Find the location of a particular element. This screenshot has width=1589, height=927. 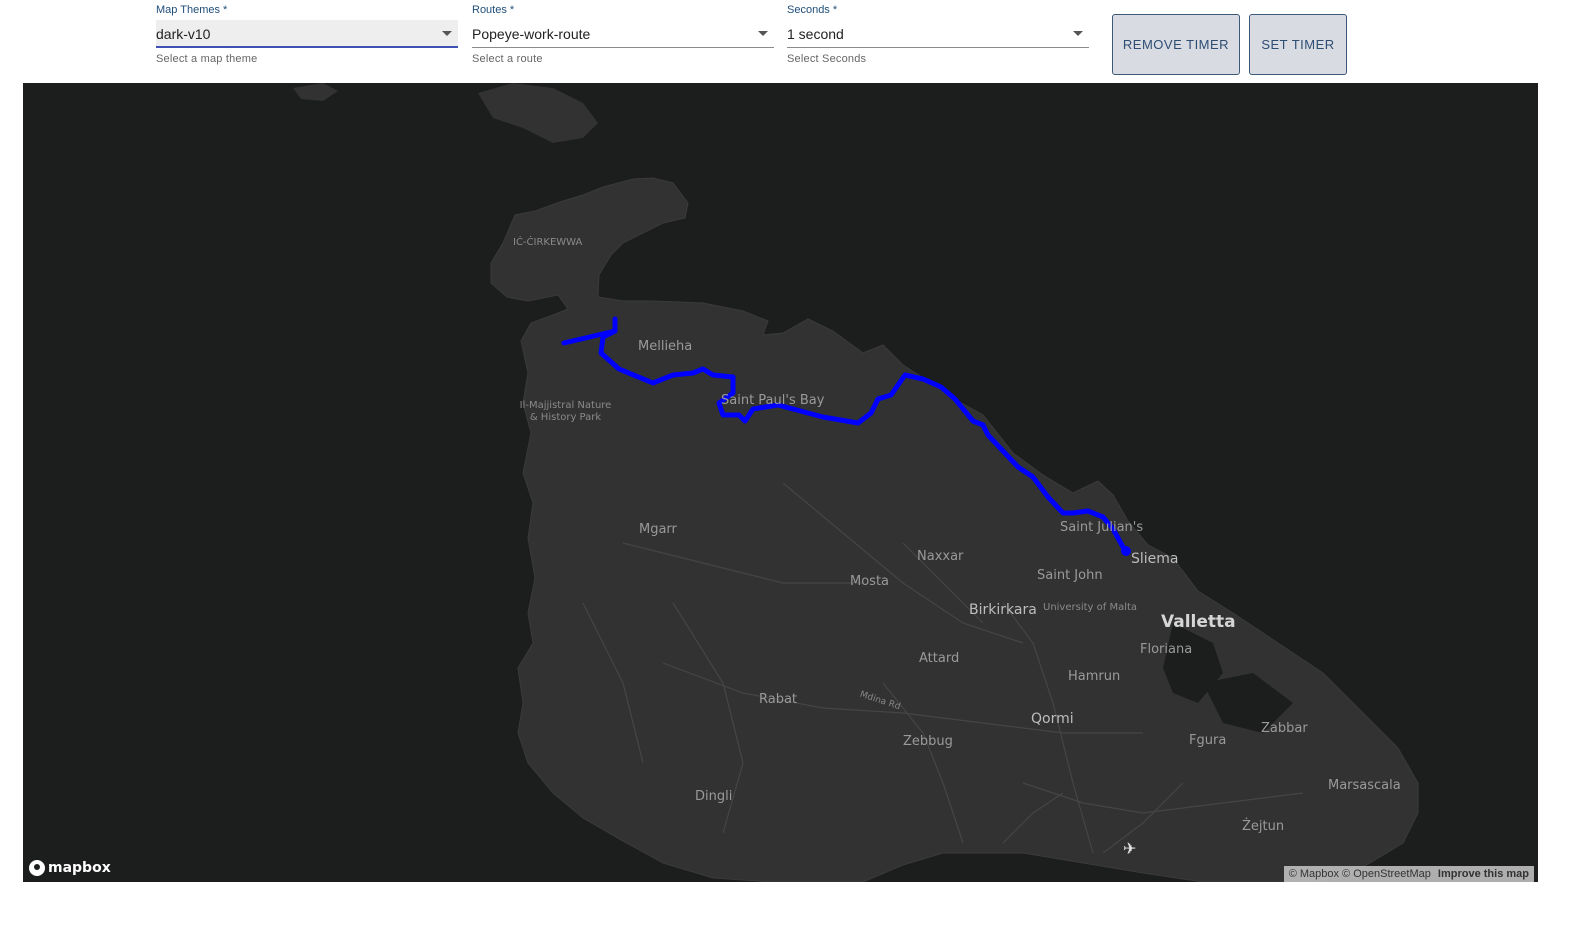

route-label: Routes * is located at coordinates (493, 10).